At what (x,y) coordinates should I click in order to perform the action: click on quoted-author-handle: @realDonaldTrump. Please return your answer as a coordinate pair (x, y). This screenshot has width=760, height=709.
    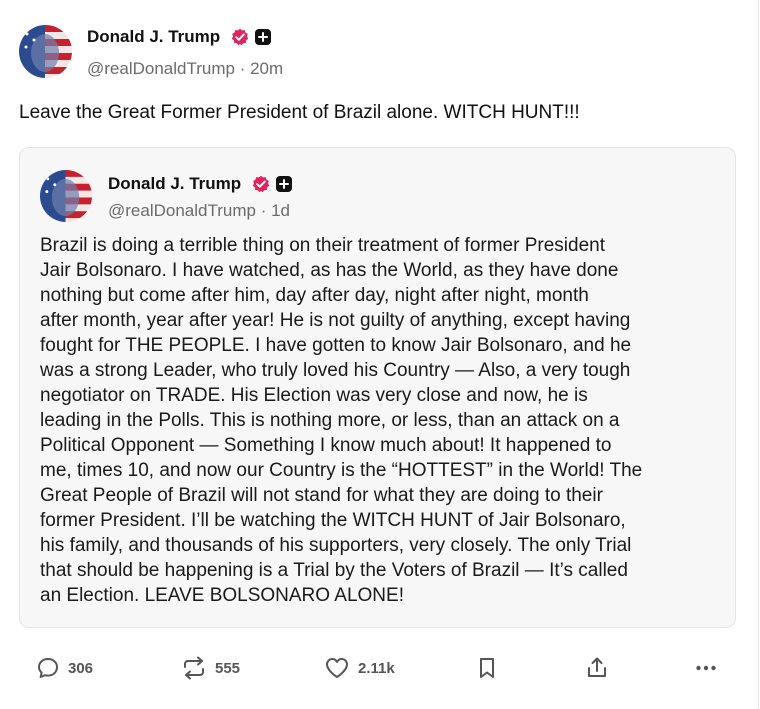
    Looking at the image, I should click on (182, 210).